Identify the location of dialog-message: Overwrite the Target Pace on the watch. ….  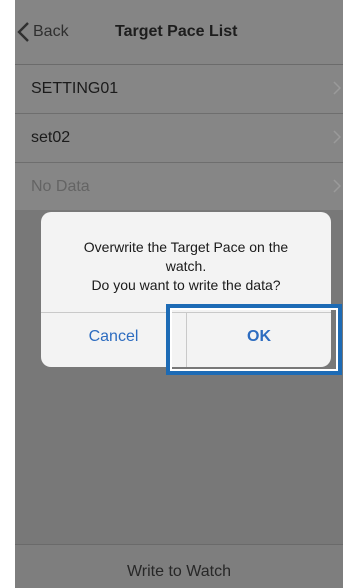
(186, 266).